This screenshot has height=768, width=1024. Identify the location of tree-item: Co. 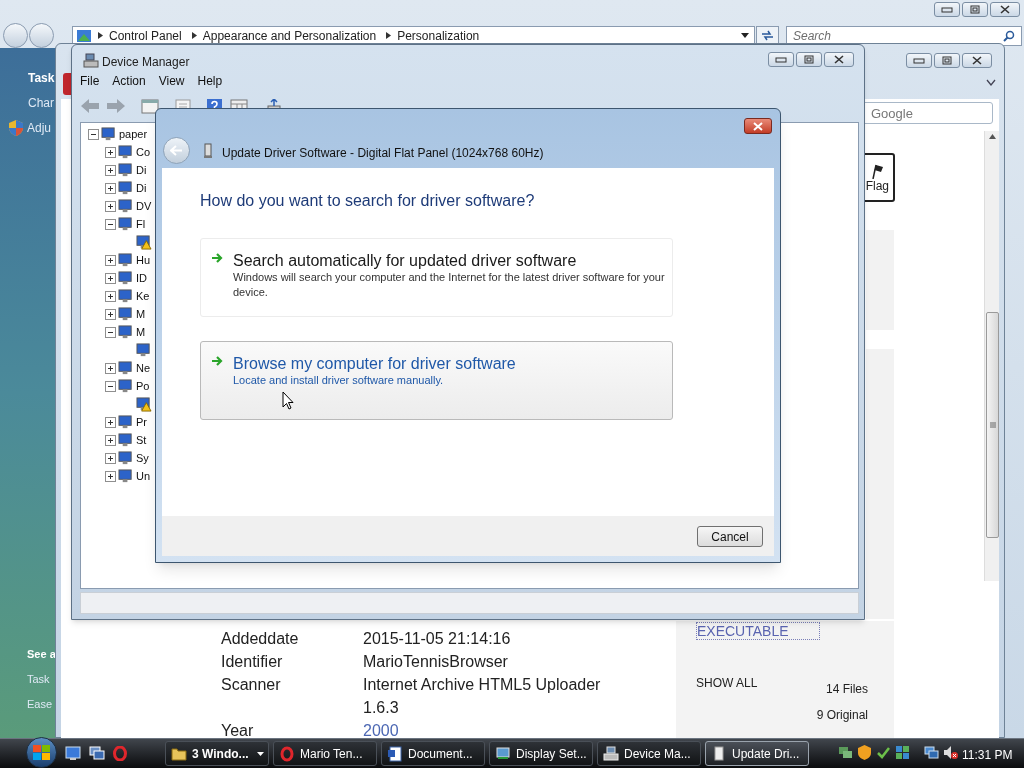
(143, 152).